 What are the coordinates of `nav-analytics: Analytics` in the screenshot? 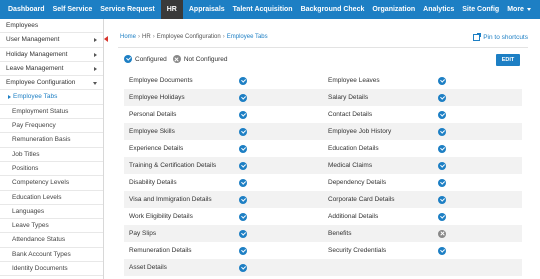 It's located at (438, 9).